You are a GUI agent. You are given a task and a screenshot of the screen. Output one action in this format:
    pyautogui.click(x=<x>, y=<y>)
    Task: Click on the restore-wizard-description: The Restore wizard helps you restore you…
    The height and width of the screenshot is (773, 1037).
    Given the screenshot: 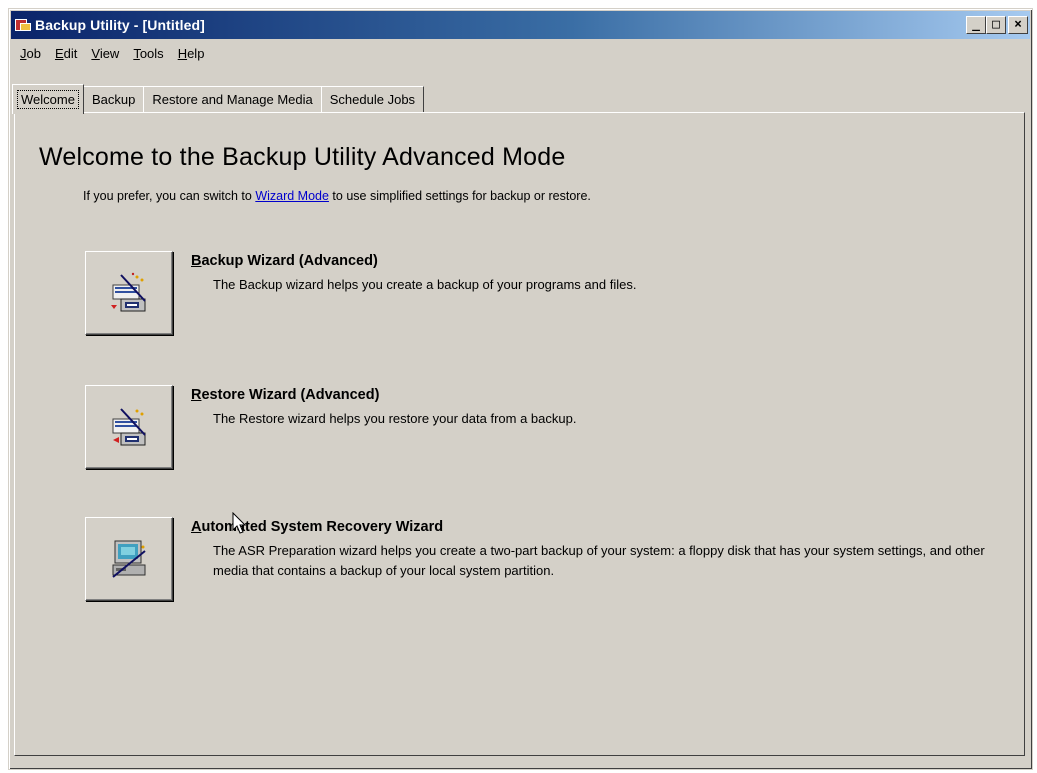 What is the action you would take?
    pyautogui.click(x=395, y=418)
    